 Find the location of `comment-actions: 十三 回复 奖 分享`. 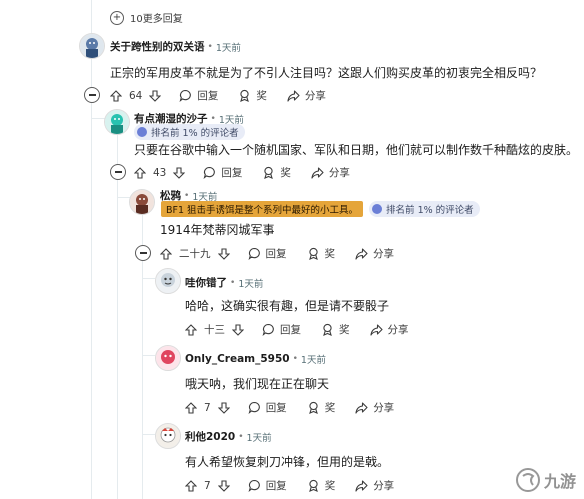

comment-actions: 十三 回复 奖 分享 is located at coordinates (307, 329).